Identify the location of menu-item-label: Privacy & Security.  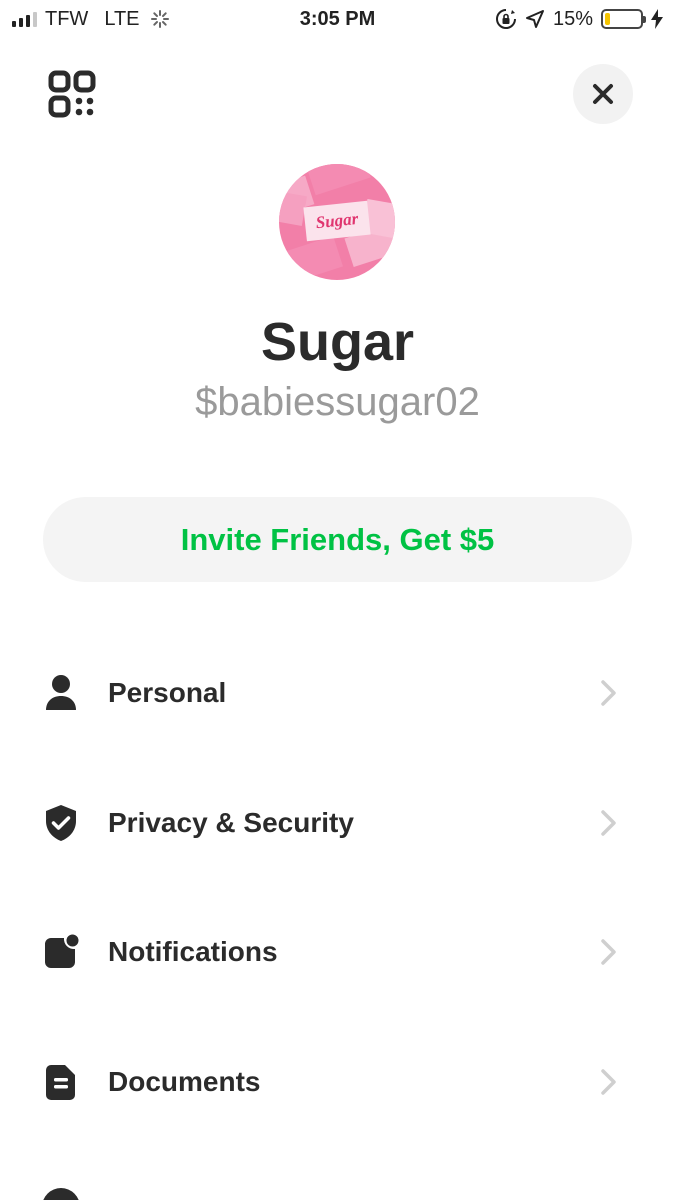
(231, 822).